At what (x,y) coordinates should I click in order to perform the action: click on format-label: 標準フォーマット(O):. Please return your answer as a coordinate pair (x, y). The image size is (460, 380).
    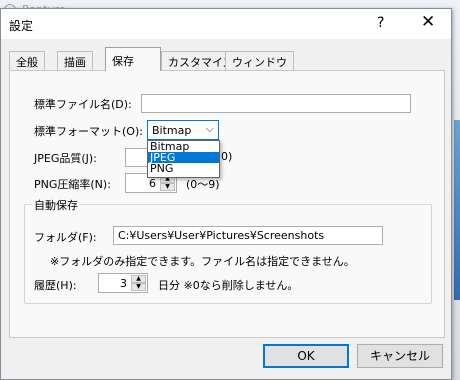
    Looking at the image, I should click on (88, 131).